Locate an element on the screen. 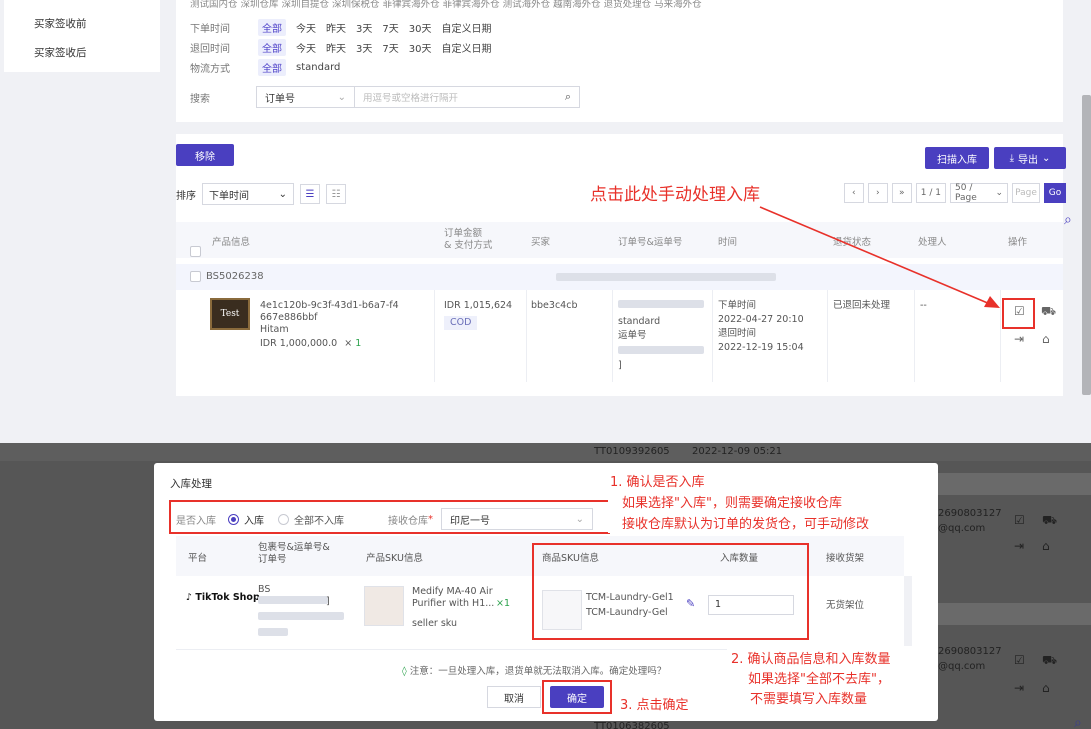  col-package: 包裹号&运单号& 订单号 is located at coordinates (294, 553).